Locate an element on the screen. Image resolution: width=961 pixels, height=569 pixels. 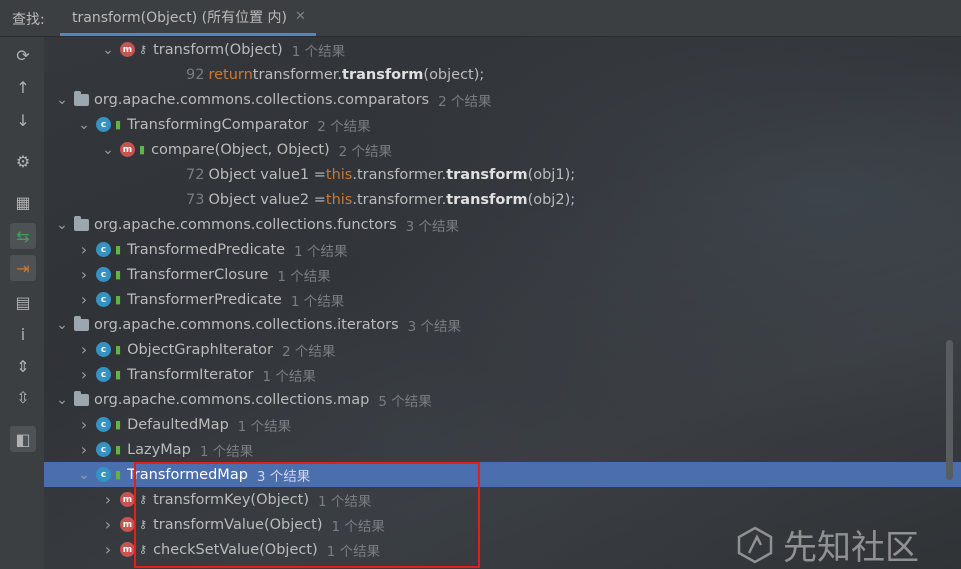
package-folder-icon is located at coordinates (81, 98).